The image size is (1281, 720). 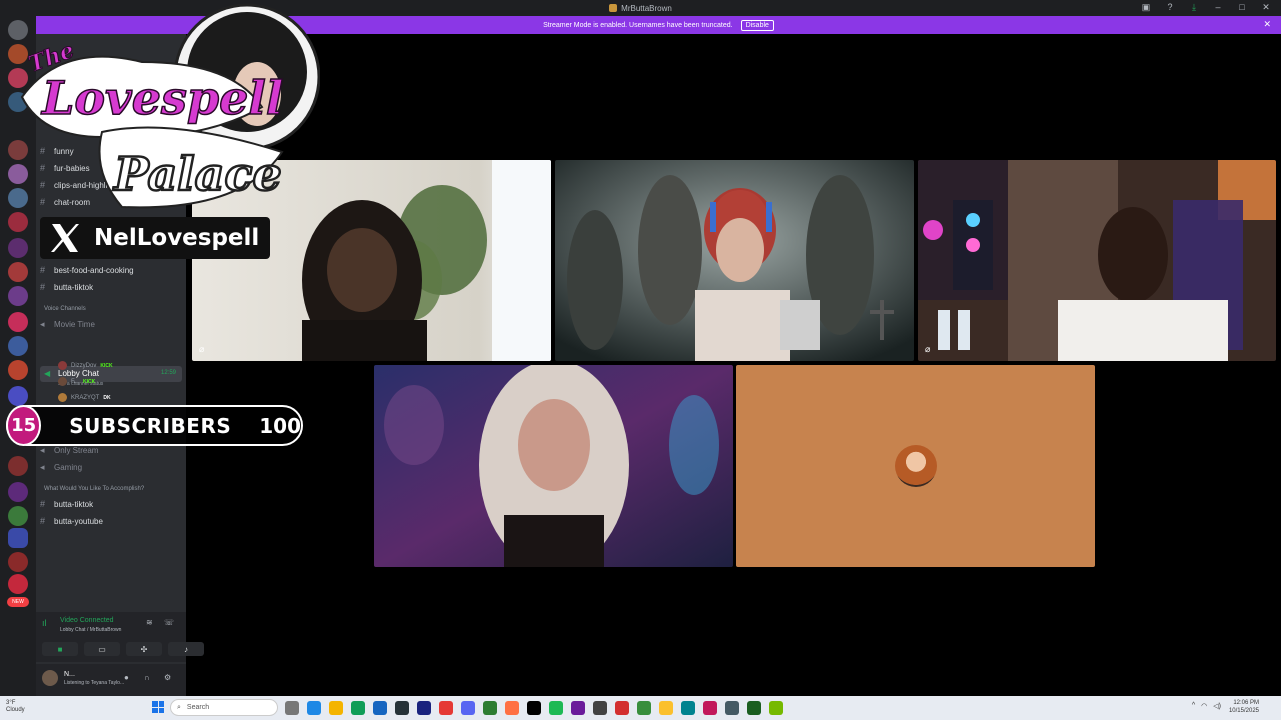 What do you see at coordinates (169, 622) in the screenshot?
I see `disconnect-icon: ☏` at bounding box center [169, 622].